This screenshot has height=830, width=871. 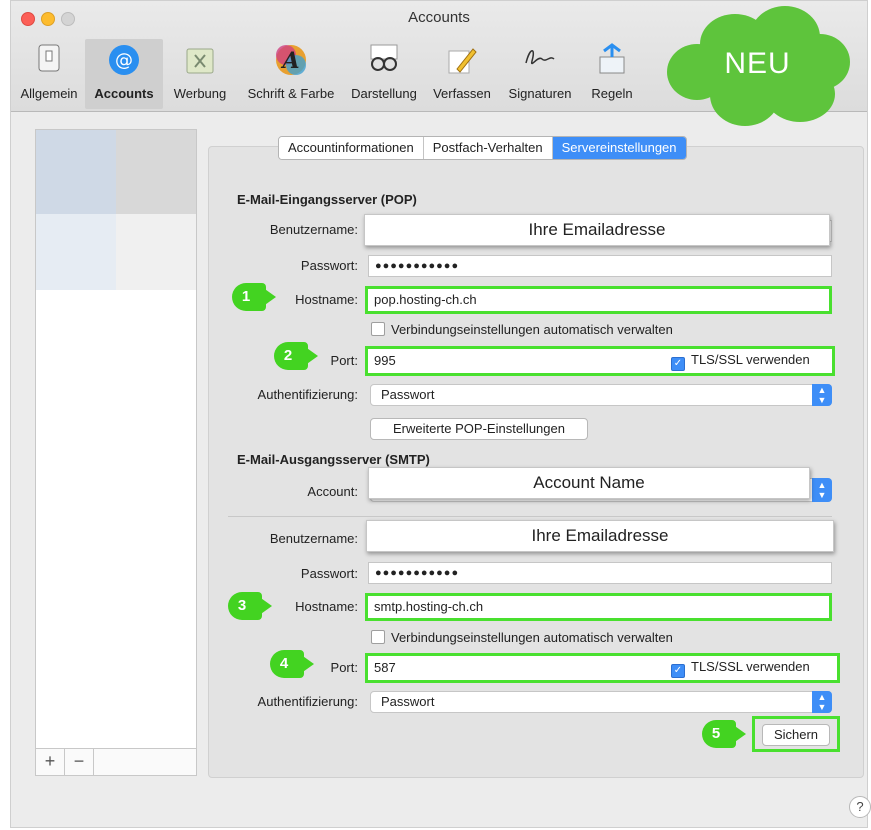 I want to click on toolbar-item-verfassen: Verfassen, so click(x=462, y=74).